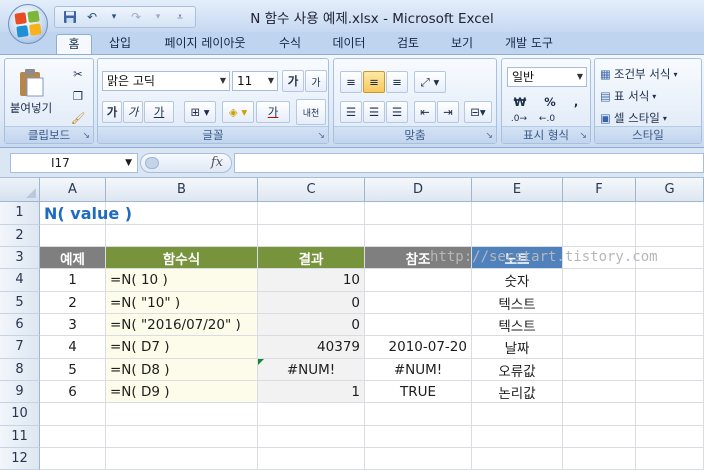  I want to click on align-top-icon: ≡, so click(351, 82).